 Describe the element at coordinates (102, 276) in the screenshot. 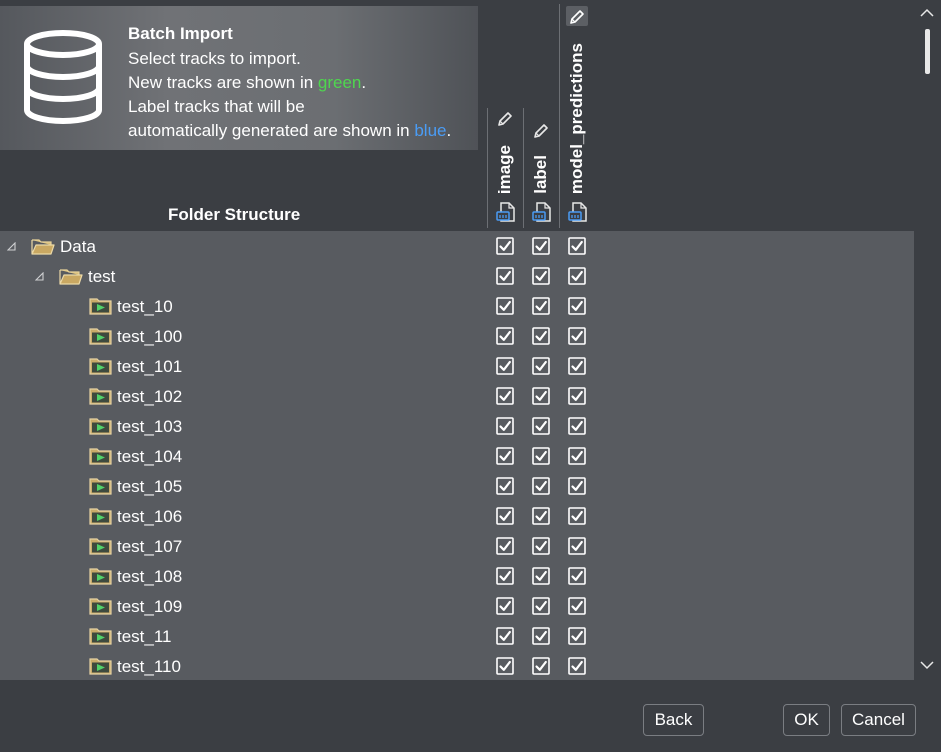

I see `tree-item-label: test` at that location.